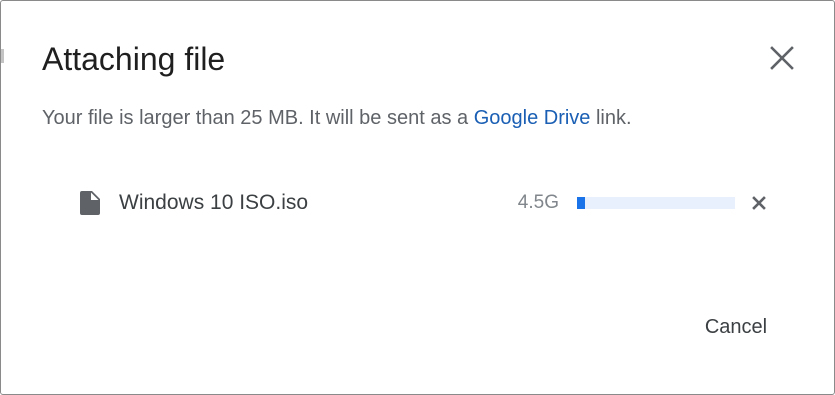 This screenshot has width=835, height=395. What do you see at coordinates (134, 59) in the screenshot?
I see `dialog-title: Attaching file` at bounding box center [134, 59].